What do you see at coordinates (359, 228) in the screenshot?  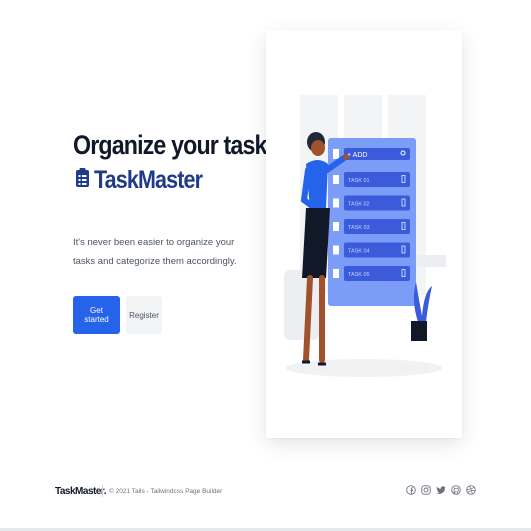 I see `task-label: TASK 03` at bounding box center [359, 228].